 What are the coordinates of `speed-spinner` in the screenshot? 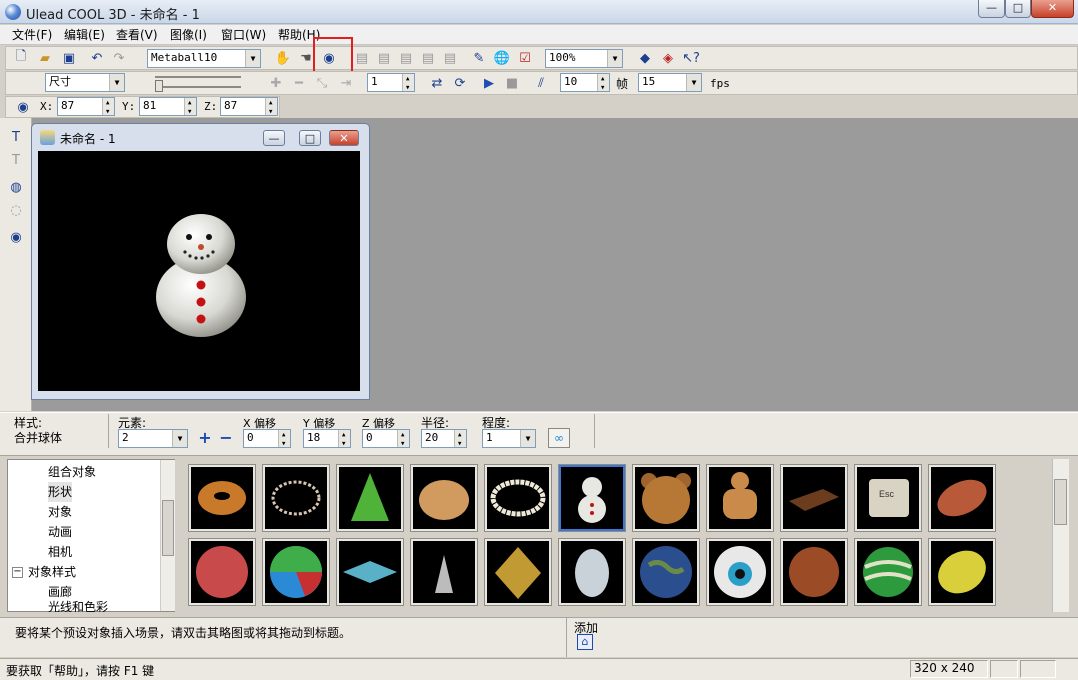 It's located at (603, 83).